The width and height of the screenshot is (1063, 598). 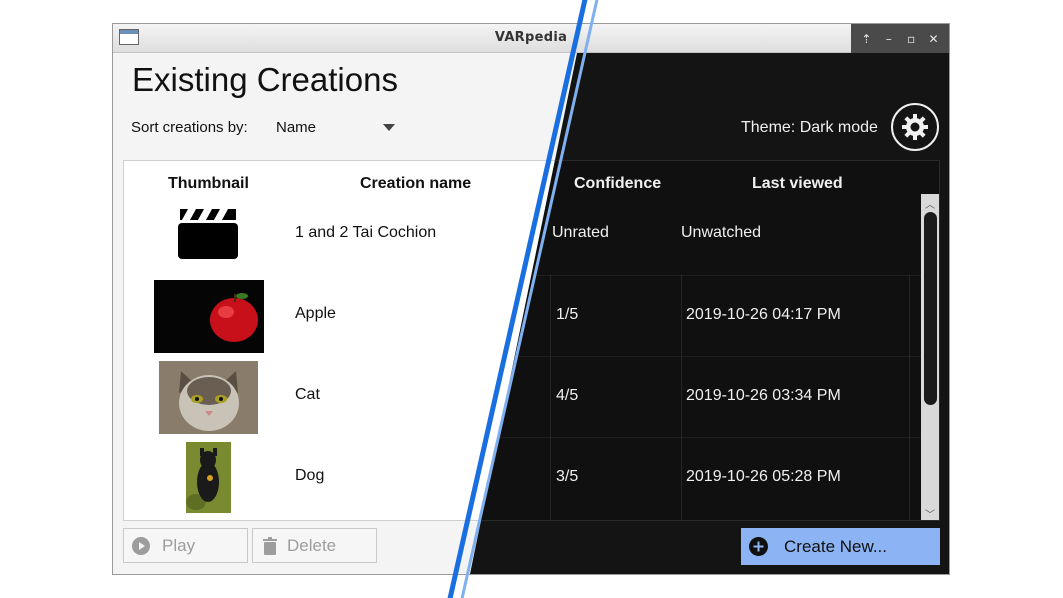 What do you see at coordinates (523, 299) in the screenshot?
I see `theme-split-divider` at bounding box center [523, 299].